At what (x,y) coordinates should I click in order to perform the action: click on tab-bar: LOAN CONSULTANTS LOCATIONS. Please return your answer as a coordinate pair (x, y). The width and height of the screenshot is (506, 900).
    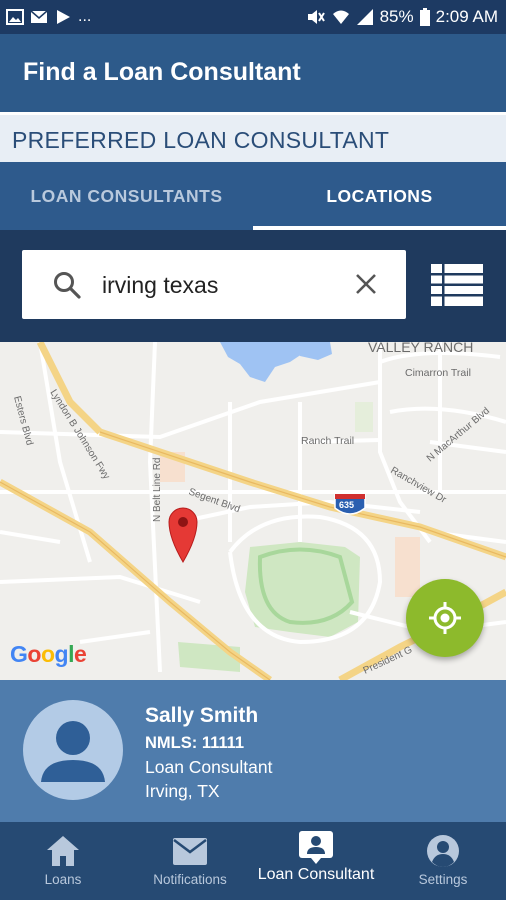
    Looking at the image, I should click on (253, 196).